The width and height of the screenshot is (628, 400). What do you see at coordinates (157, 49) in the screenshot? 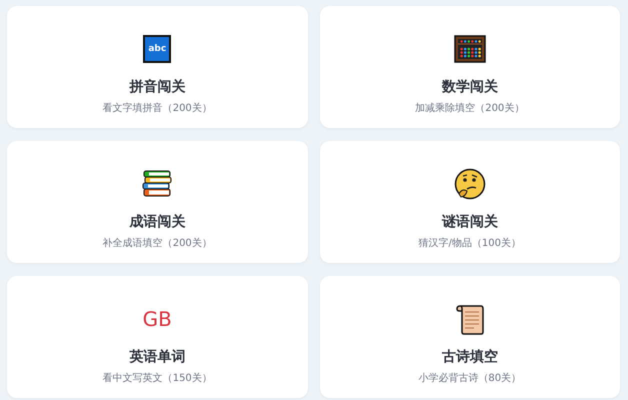
I see `abc-icon: abc` at bounding box center [157, 49].